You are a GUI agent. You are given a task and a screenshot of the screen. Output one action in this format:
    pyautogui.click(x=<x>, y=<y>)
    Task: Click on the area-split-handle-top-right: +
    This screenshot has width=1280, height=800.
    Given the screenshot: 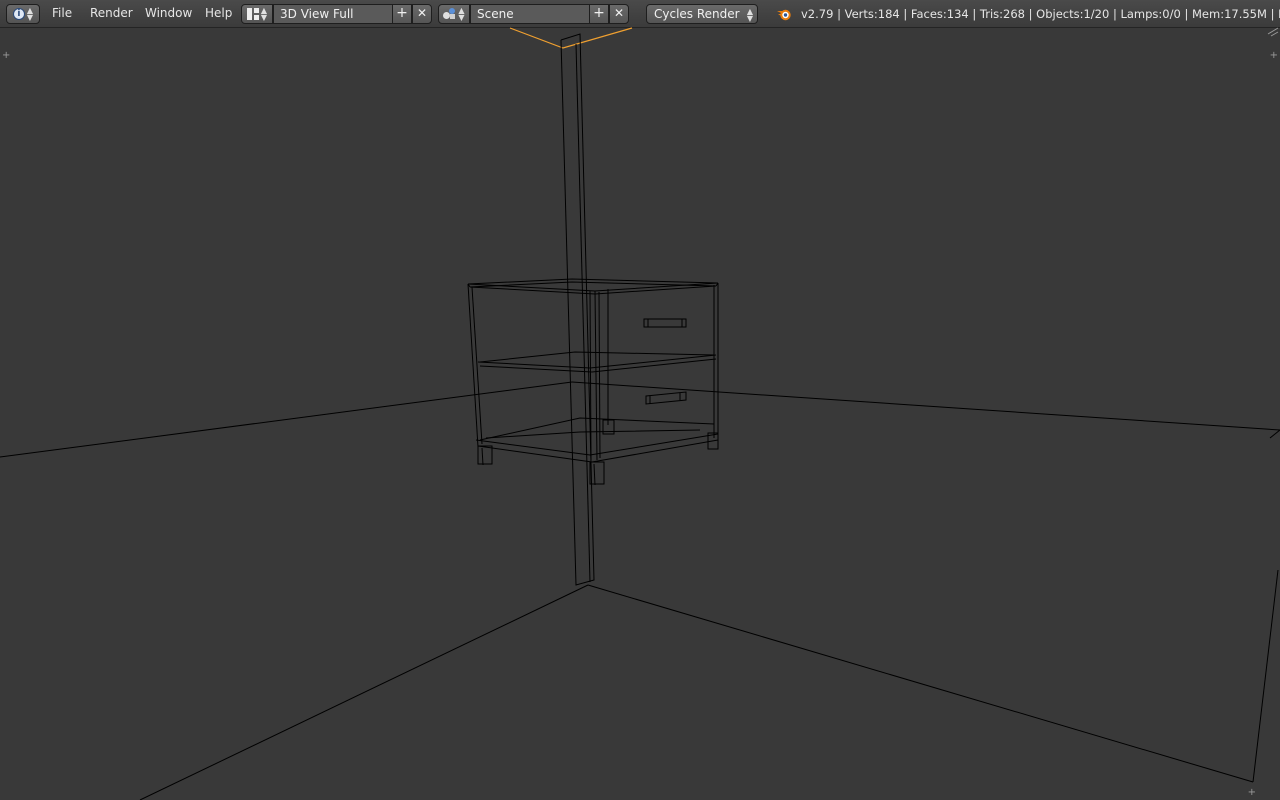 What is the action you would take?
    pyautogui.click(x=1274, y=56)
    